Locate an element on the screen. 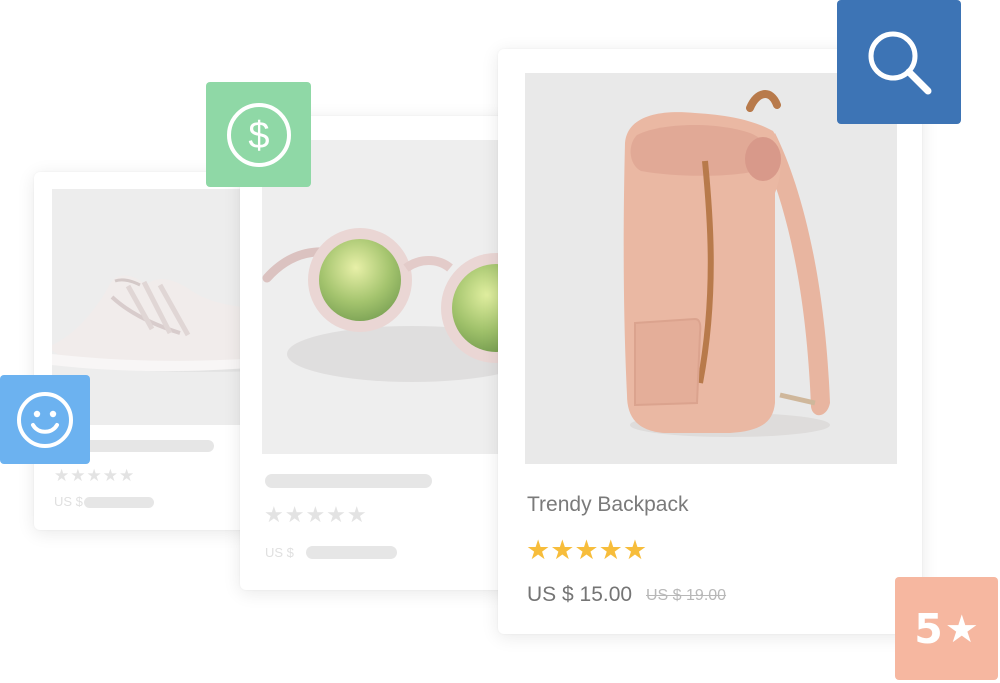 This screenshot has height=683, width=1000. rating-value: 5 is located at coordinates (928, 628).